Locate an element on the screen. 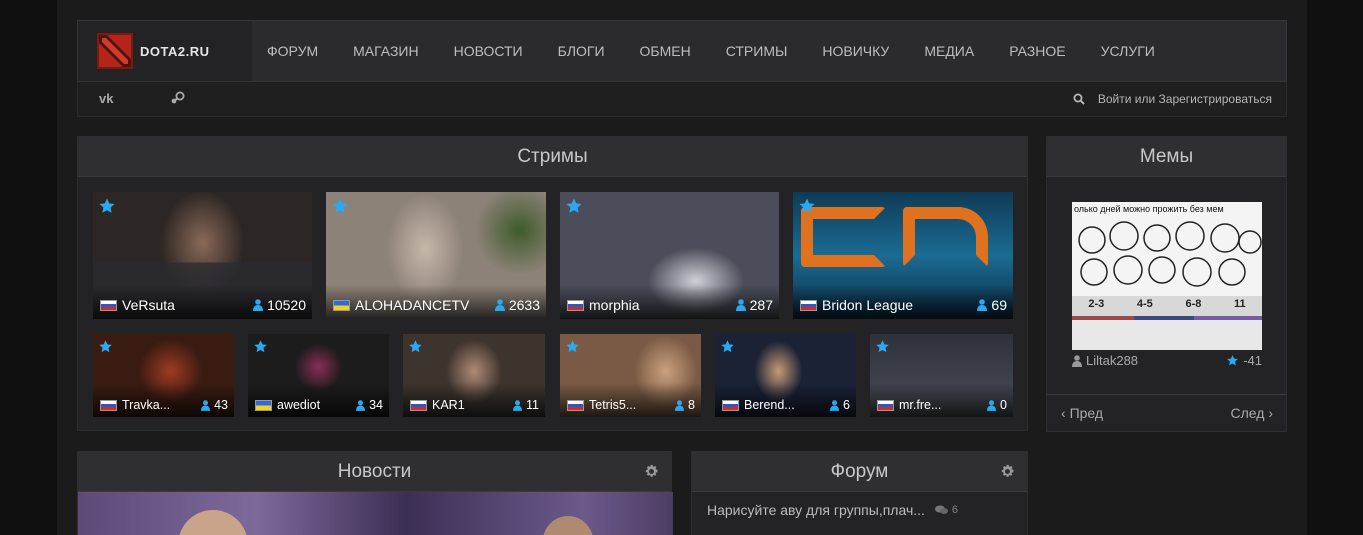  viewer-count: 0 is located at coordinates (1003, 405).